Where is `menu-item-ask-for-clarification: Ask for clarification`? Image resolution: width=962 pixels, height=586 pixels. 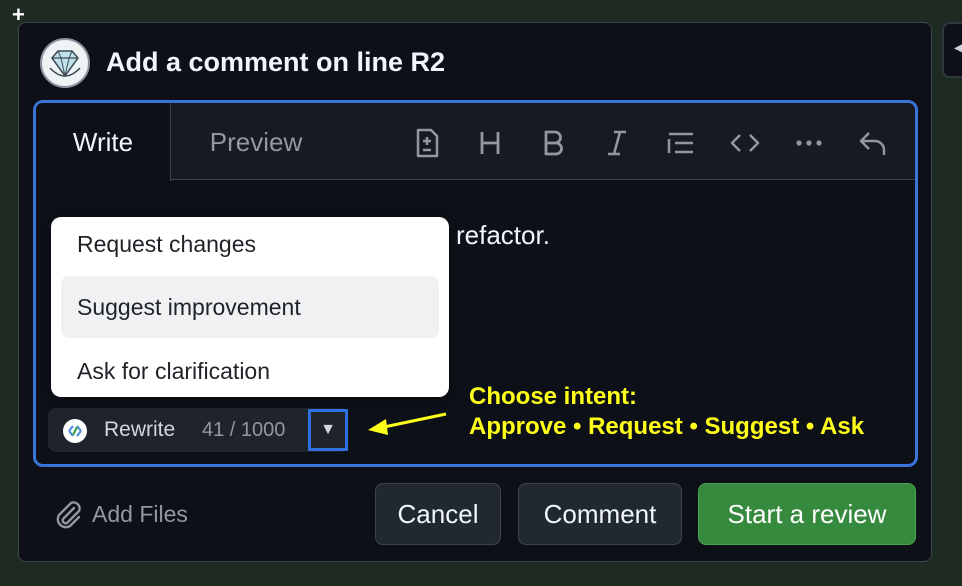 menu-item-ask-for-clarification: Ask for clarification is located at coordinates (250, 371).